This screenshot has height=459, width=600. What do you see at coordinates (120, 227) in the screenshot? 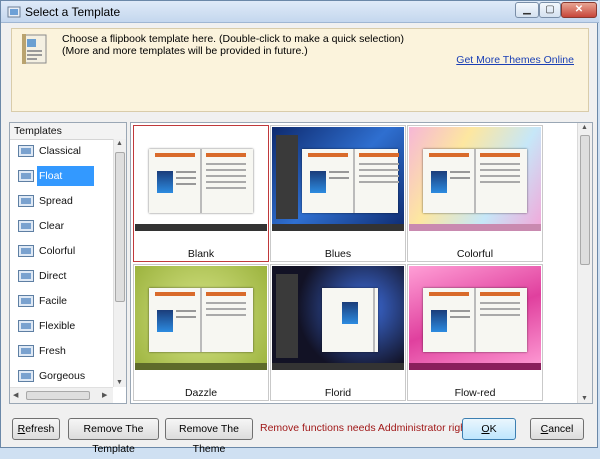
I see `templates-scroll-thumb` at bounding box center [120, 227].